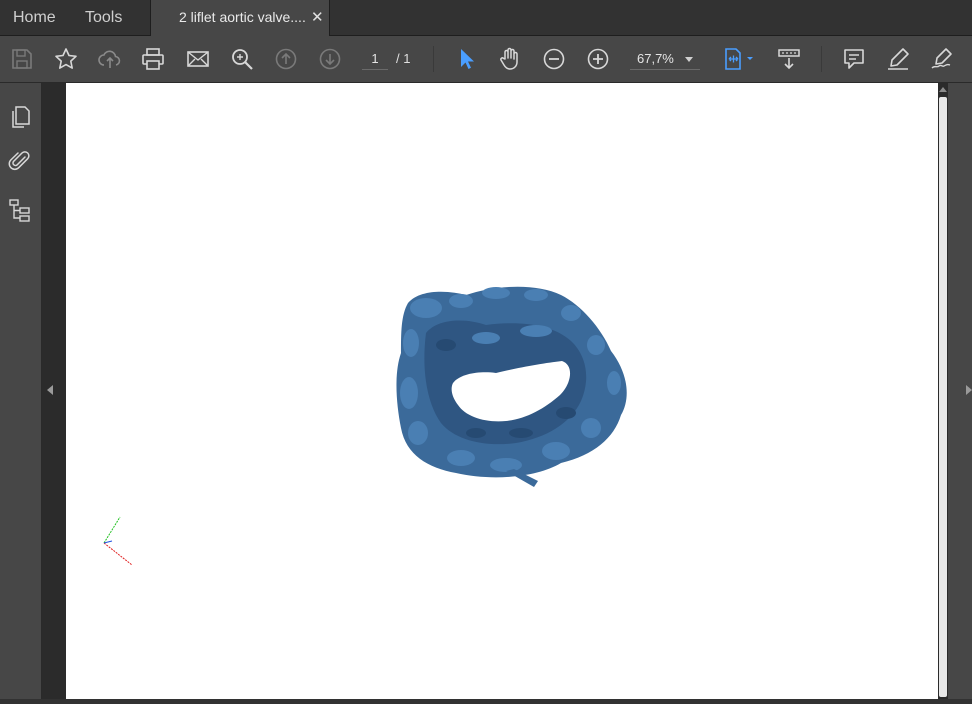 This screenshot has height=704, width=972. What do you see at coordinates (969, 390) in the screenshot?
I see `expand-right-panel-icon` at bounding box center [969, 390].